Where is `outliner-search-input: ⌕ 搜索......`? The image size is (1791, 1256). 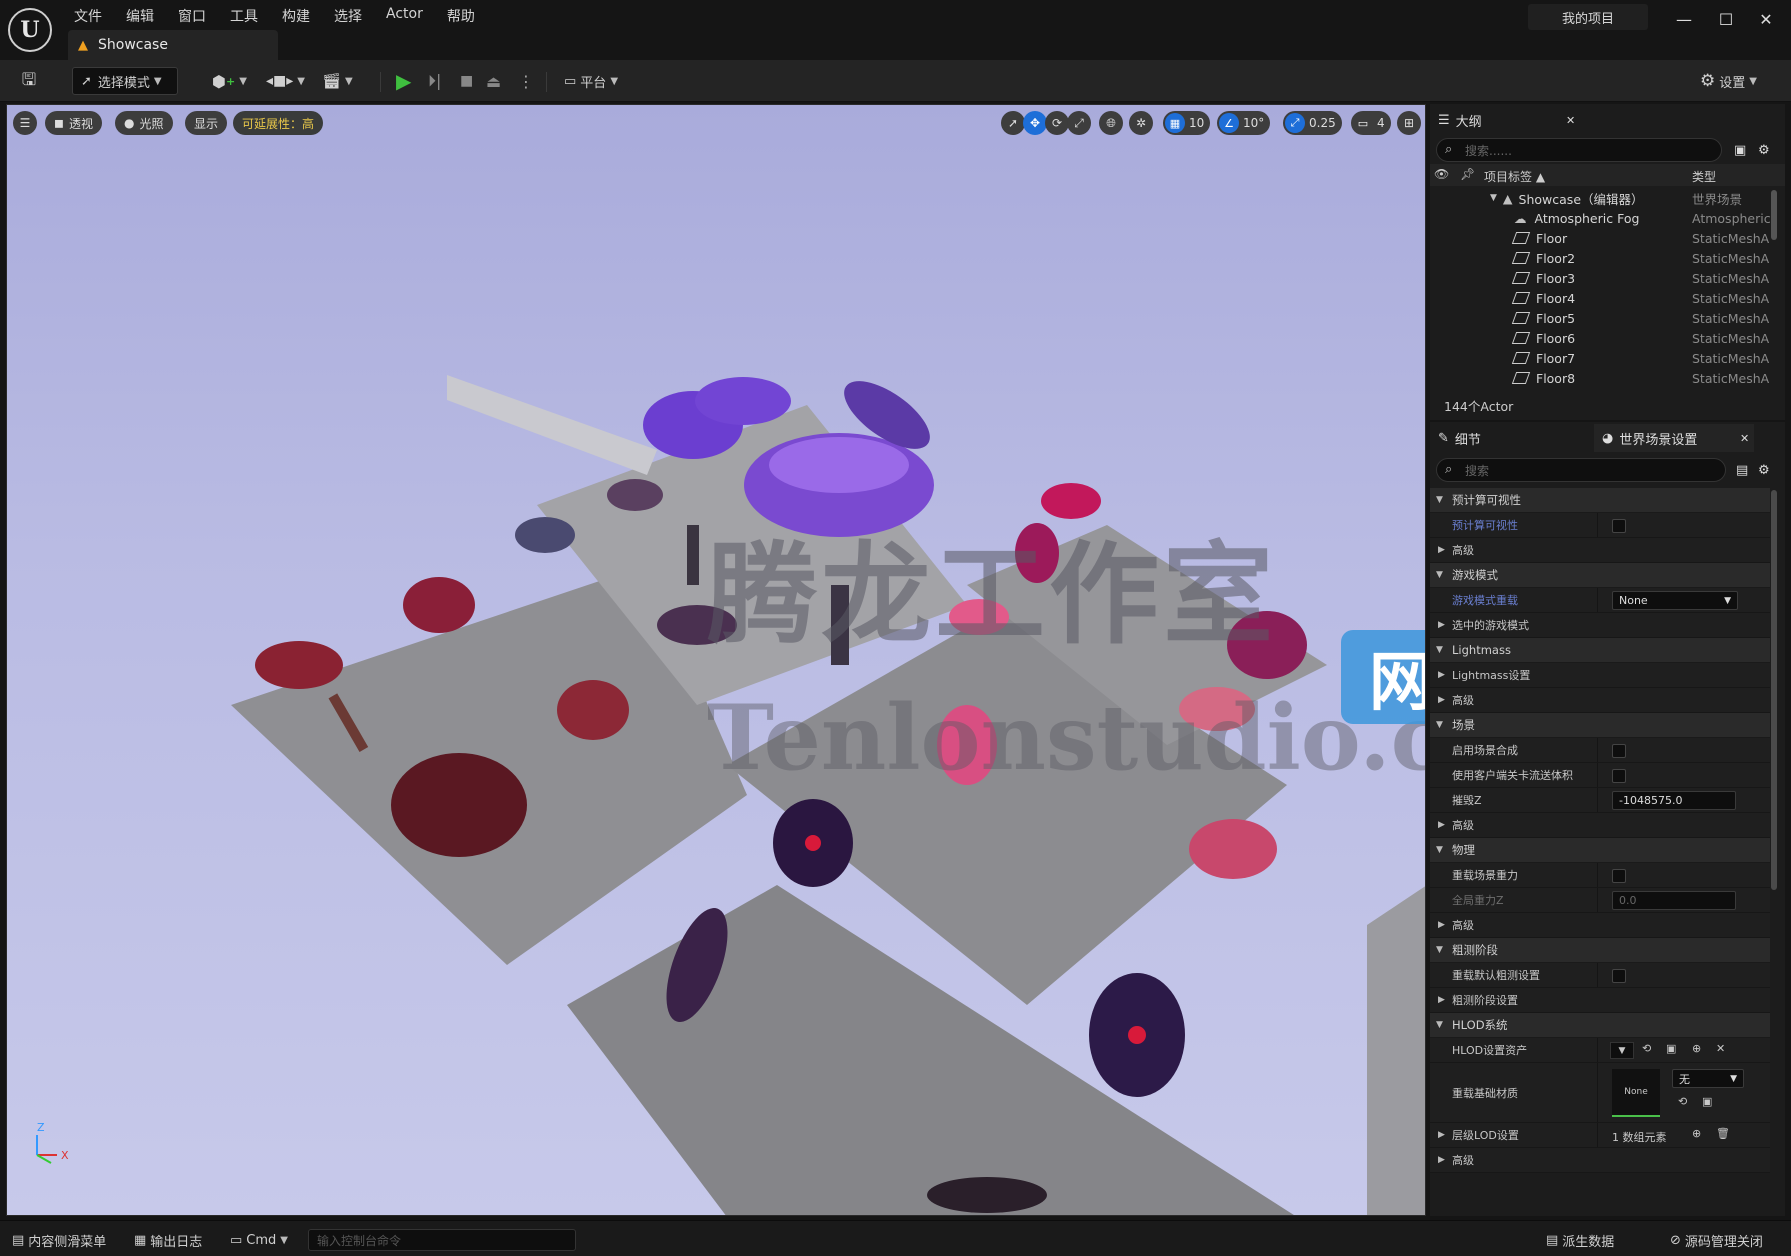
outliner-search-input: ⌕ 搜索...... is located at coordinates (1579, 150).